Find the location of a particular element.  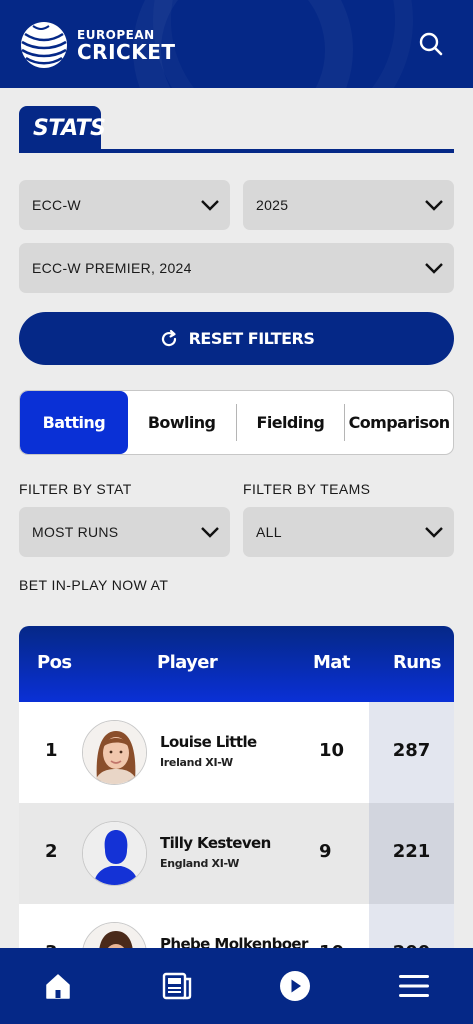

player-team: England XI-W is located at coordinates (200, 863).